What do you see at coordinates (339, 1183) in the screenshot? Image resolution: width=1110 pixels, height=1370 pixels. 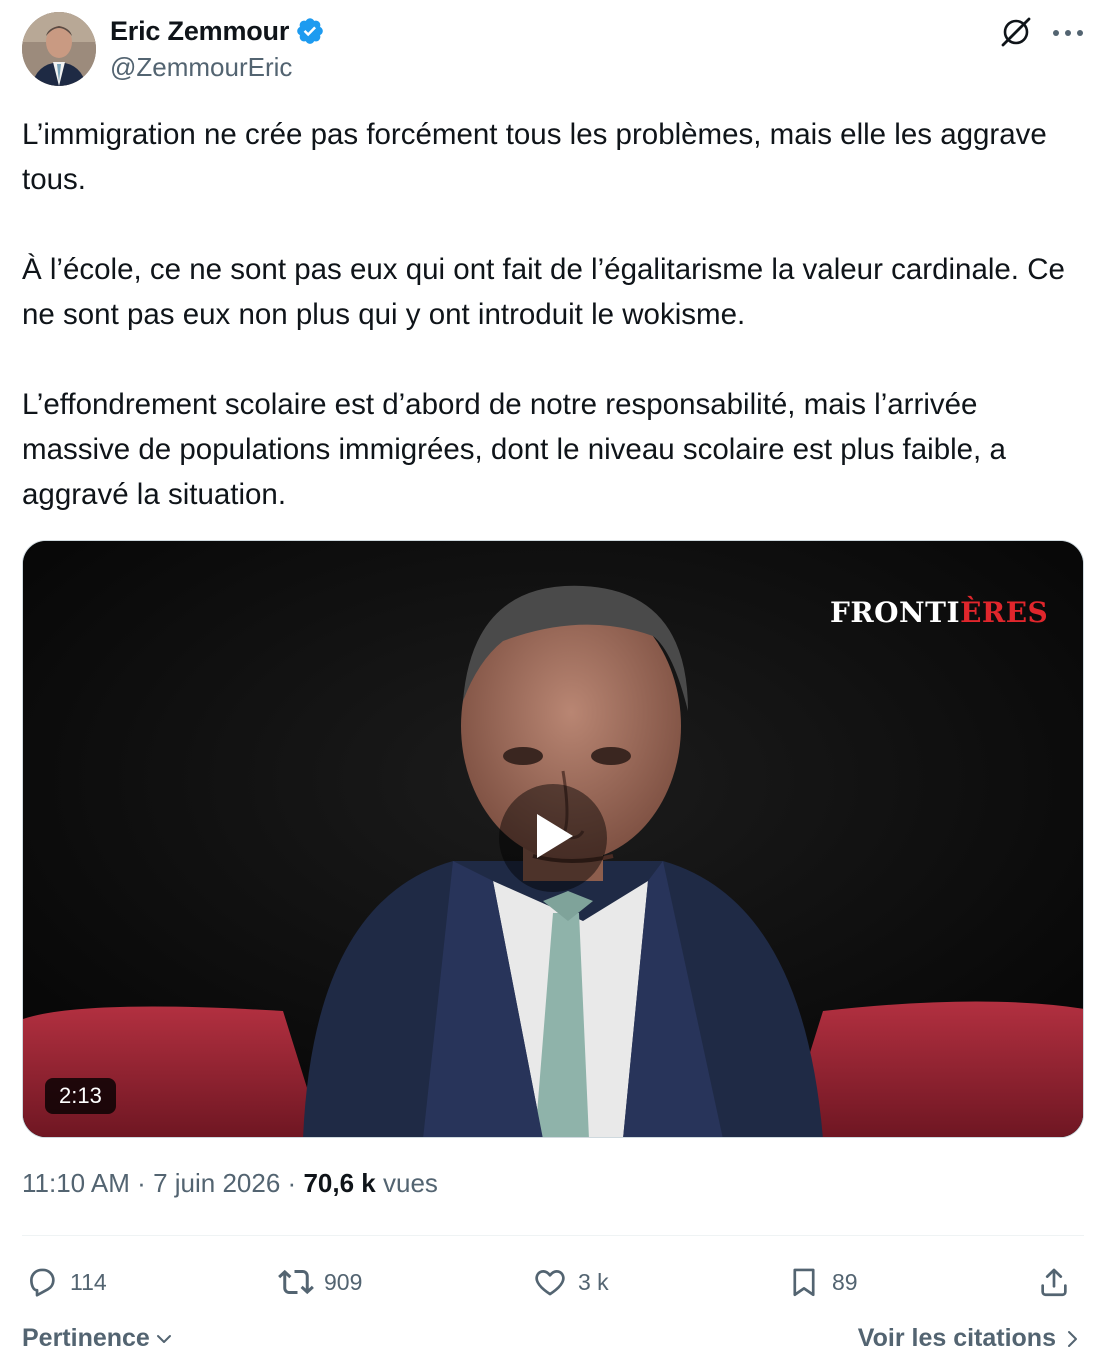 I see `views-count: 70,6 k` at bounding box center [339, 1183].